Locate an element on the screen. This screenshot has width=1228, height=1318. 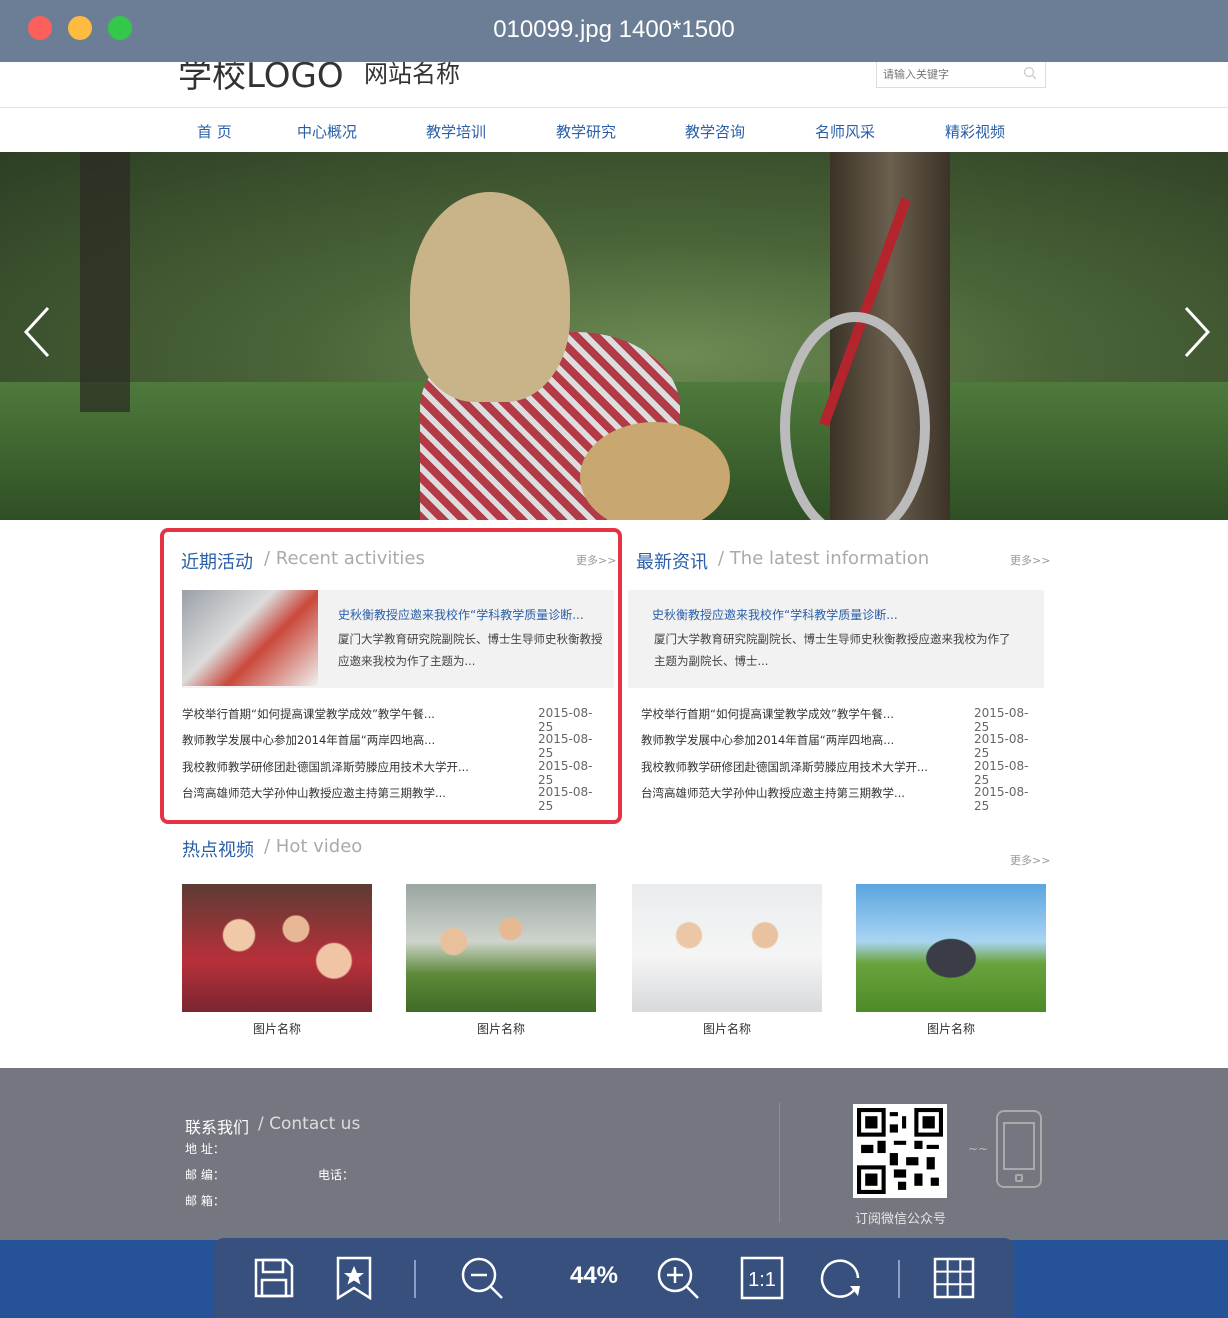
nav-item-teachers: 名师风采 is located at coordinates (845, 131).